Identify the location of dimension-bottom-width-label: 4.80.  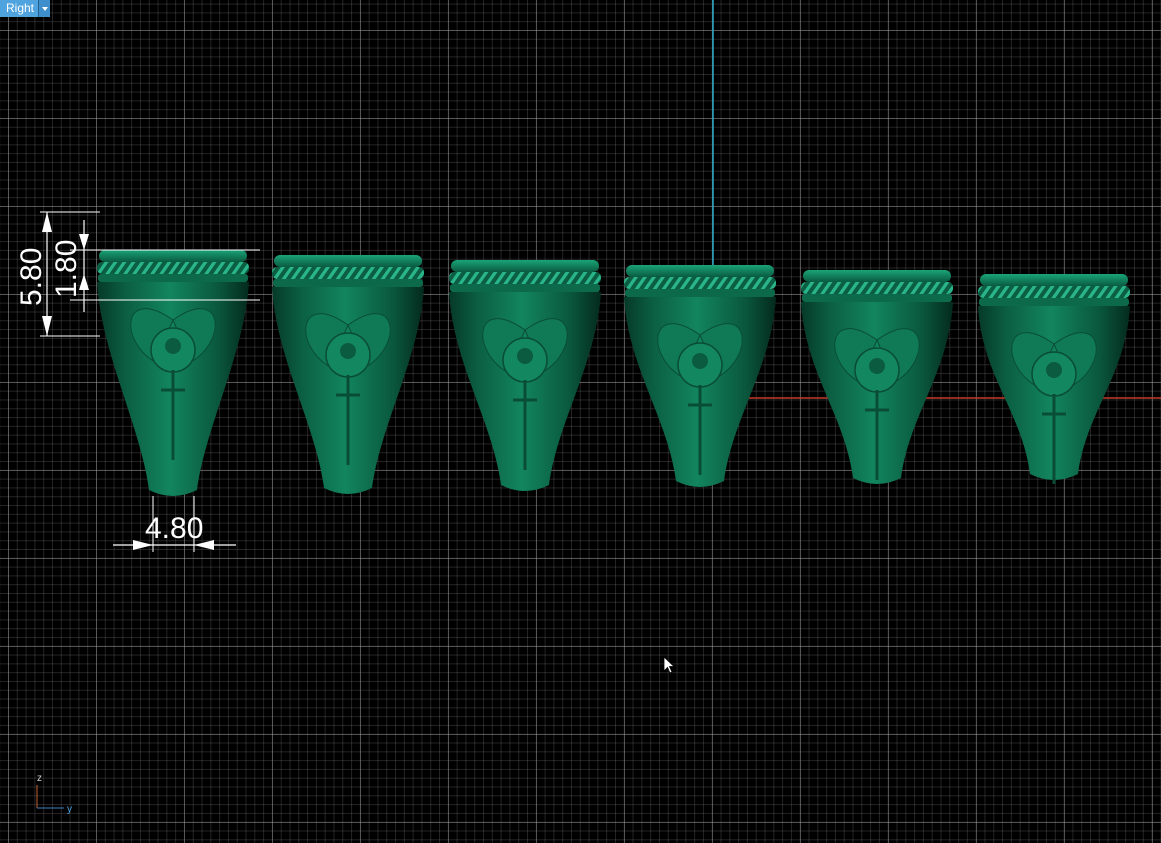
(174, 528).